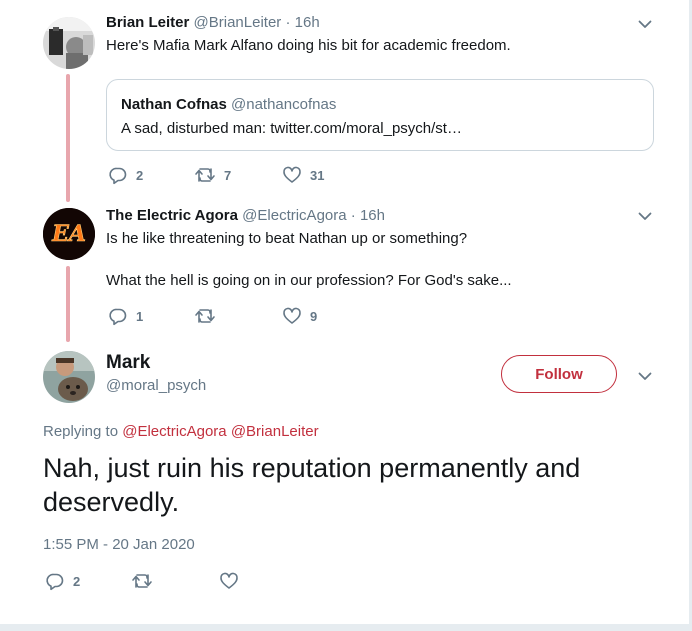 This screenshot has width=692, height=631. I want to click on like-count: 31, so click(317, 175).